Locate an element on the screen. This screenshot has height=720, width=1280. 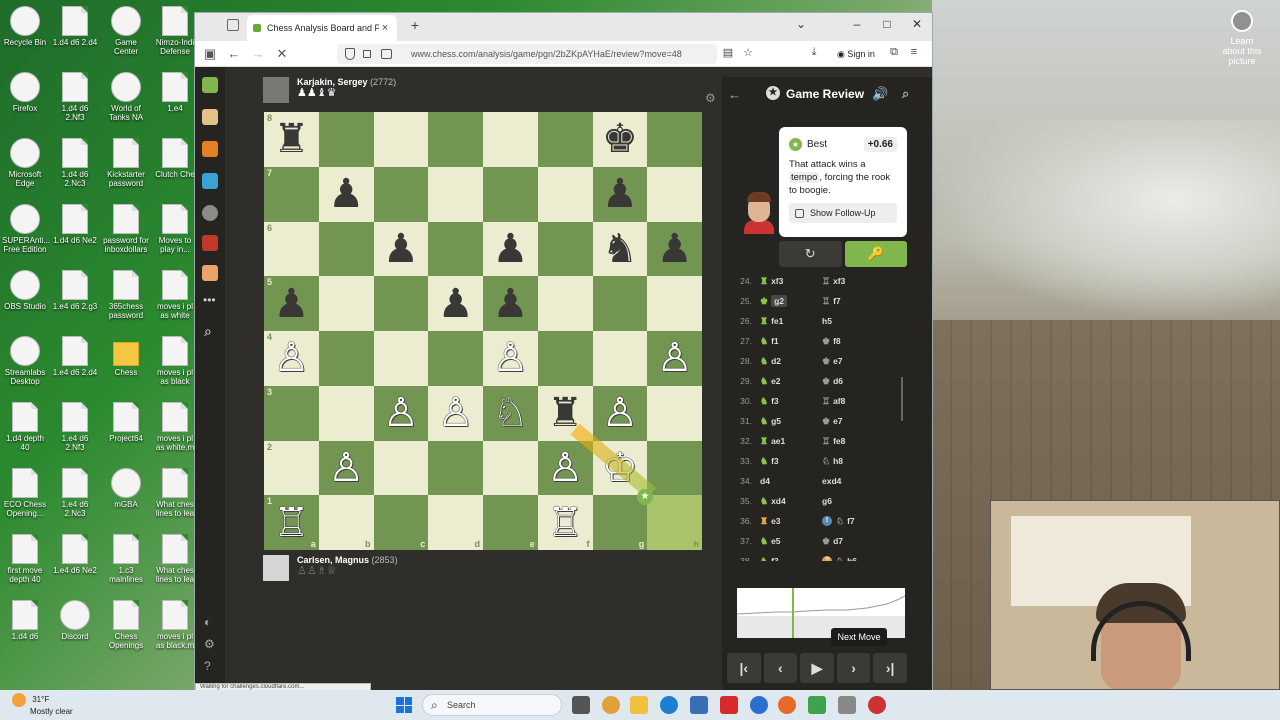
desktop-icon: OBS Studio is located at coordinates (25, 290).